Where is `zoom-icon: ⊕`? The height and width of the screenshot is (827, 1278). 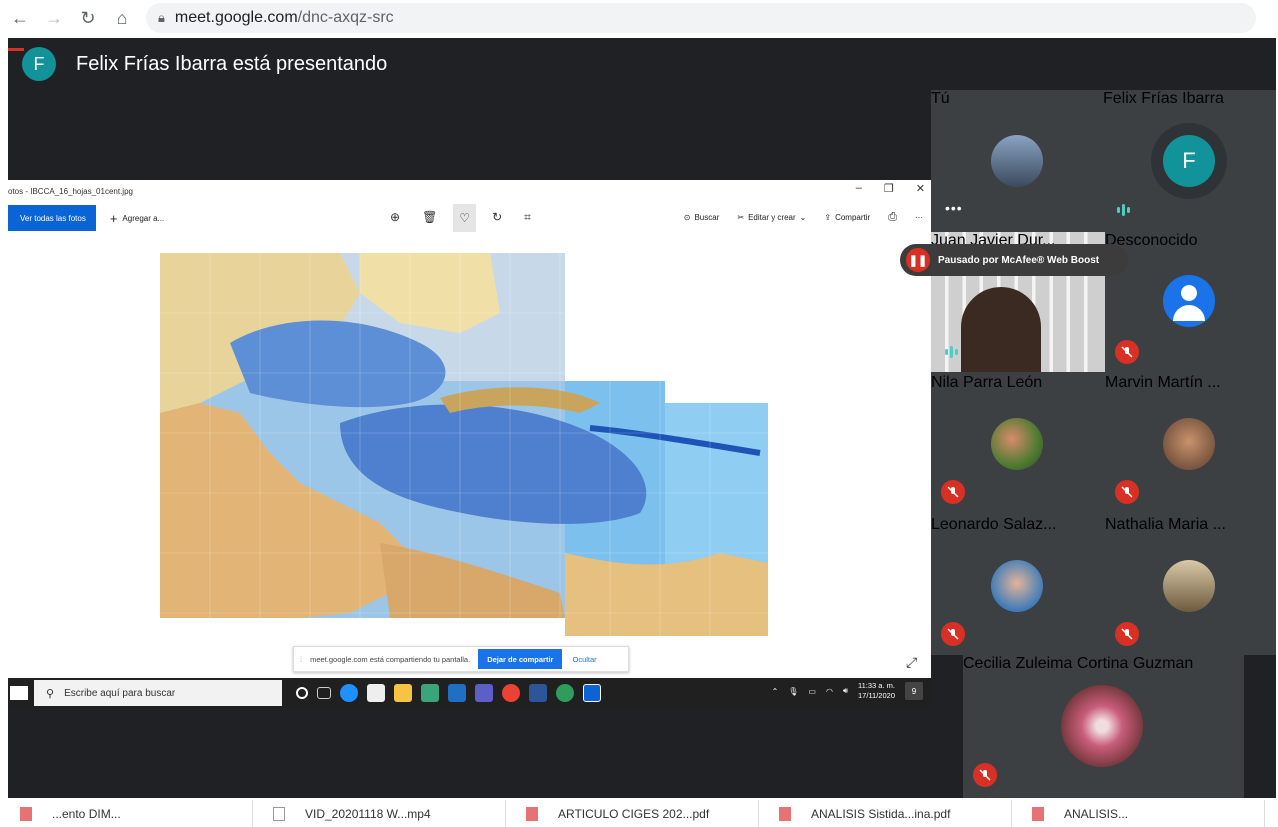 zoom-icon: ⊕ is located at coordinates (395, 218).